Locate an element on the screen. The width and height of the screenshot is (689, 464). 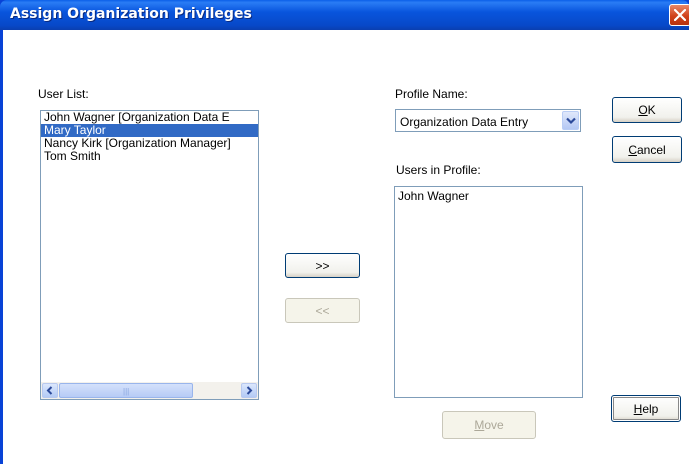
scroll-grip: ||| is located at coordinates (126, 391).